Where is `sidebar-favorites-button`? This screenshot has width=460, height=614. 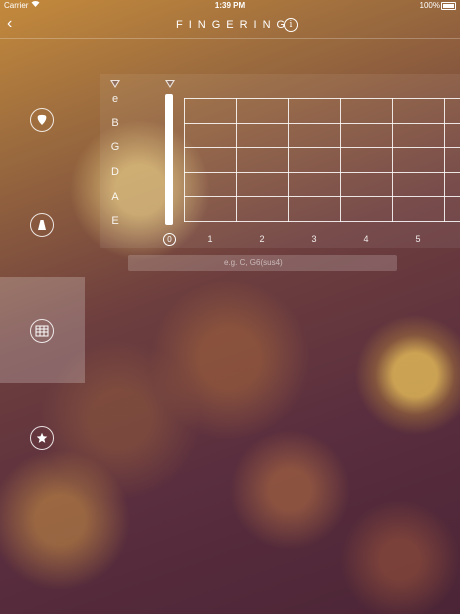
sidebar-favorites-button is located at coordinates (42, 438).